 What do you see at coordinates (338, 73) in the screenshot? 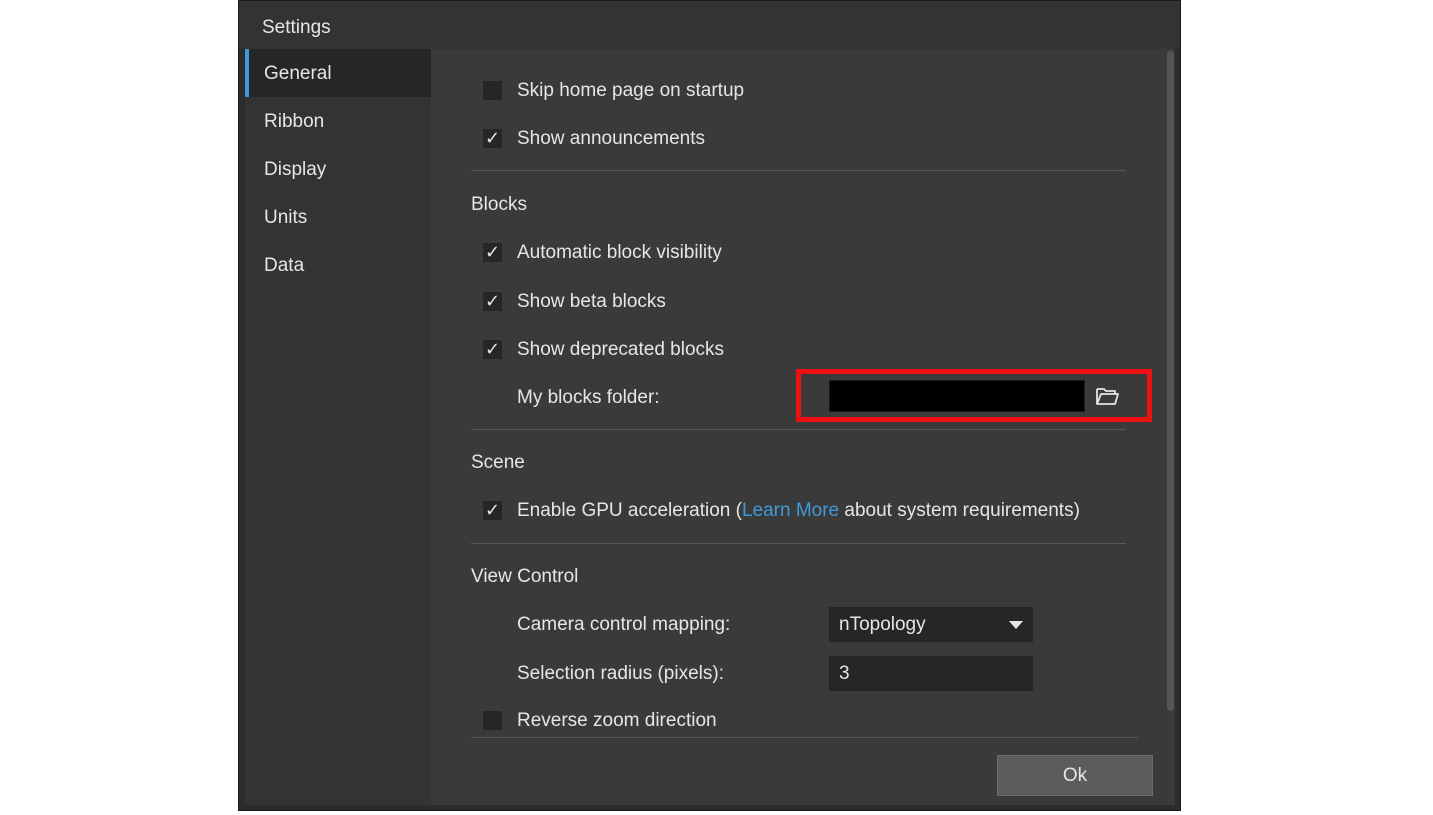
I see `sidebar-item-general: General` at bounding box center [338, 73].